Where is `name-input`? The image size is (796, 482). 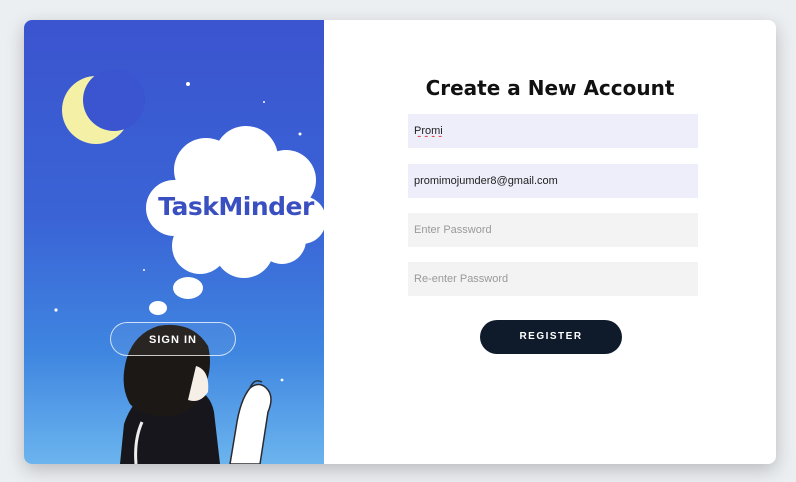 name-input is located at coordinates (553, 131).